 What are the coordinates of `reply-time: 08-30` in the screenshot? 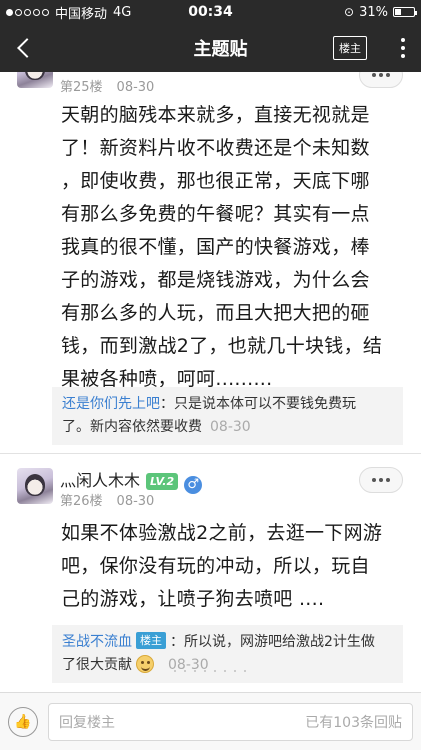 It's located at (230, 427).